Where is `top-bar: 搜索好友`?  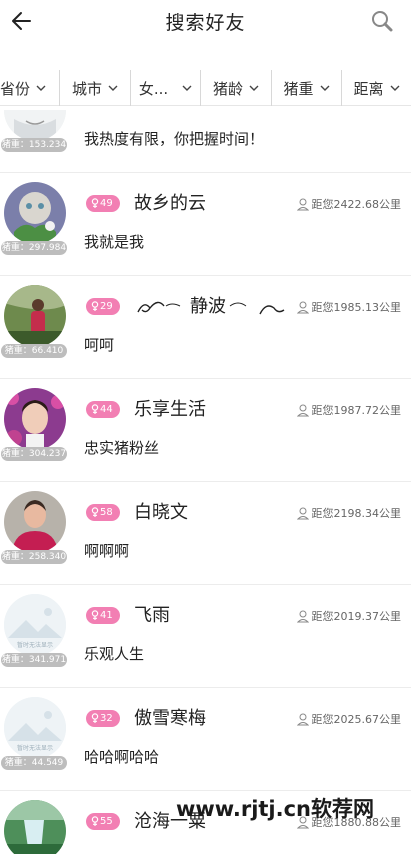
top-bar: 搜索好友 is located at coordinates (205, 31).